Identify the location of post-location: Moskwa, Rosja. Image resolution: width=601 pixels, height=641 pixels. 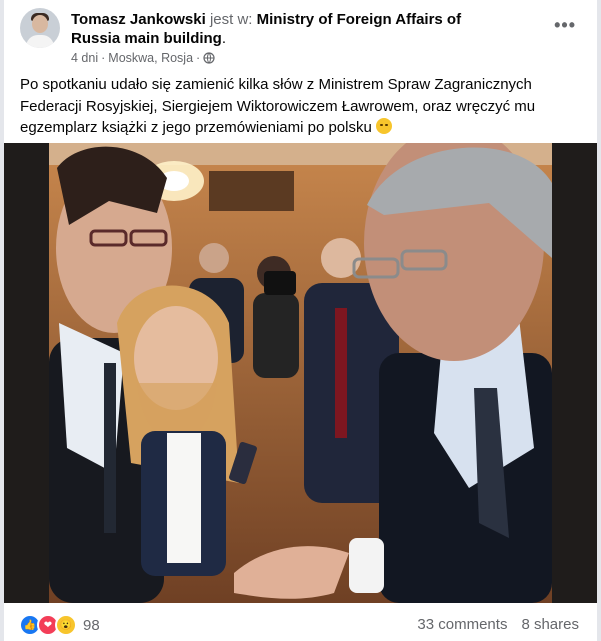
(150, 58).